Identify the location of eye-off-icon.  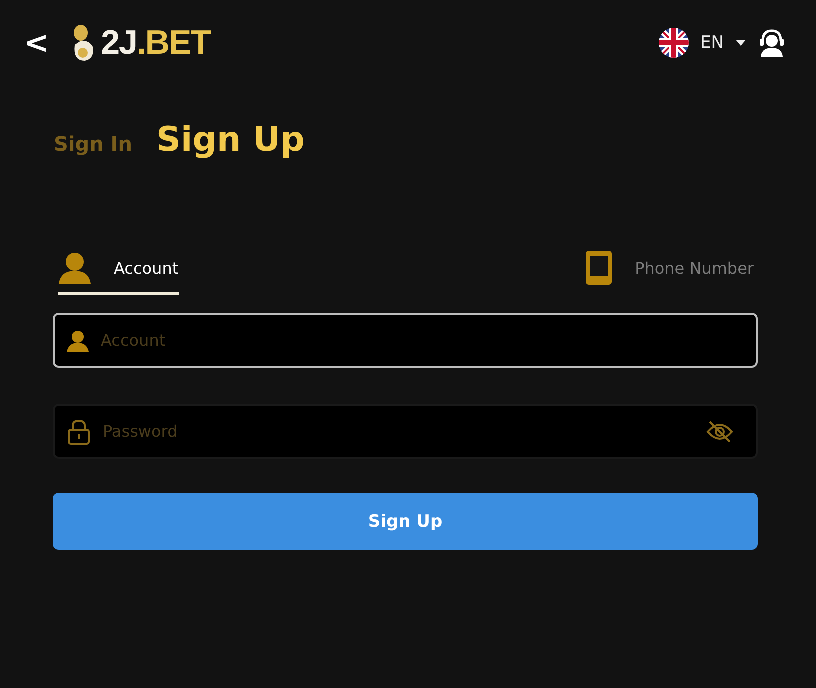
(720, 432).